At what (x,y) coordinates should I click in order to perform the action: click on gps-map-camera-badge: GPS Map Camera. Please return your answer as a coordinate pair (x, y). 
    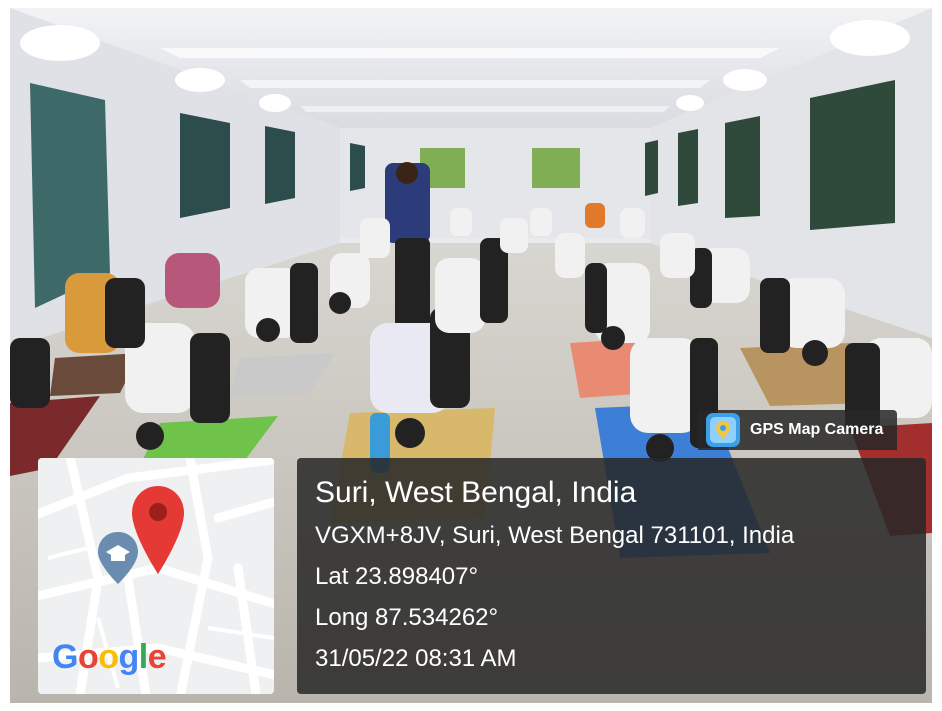
    Looking at the image, I should click on (798, 430).